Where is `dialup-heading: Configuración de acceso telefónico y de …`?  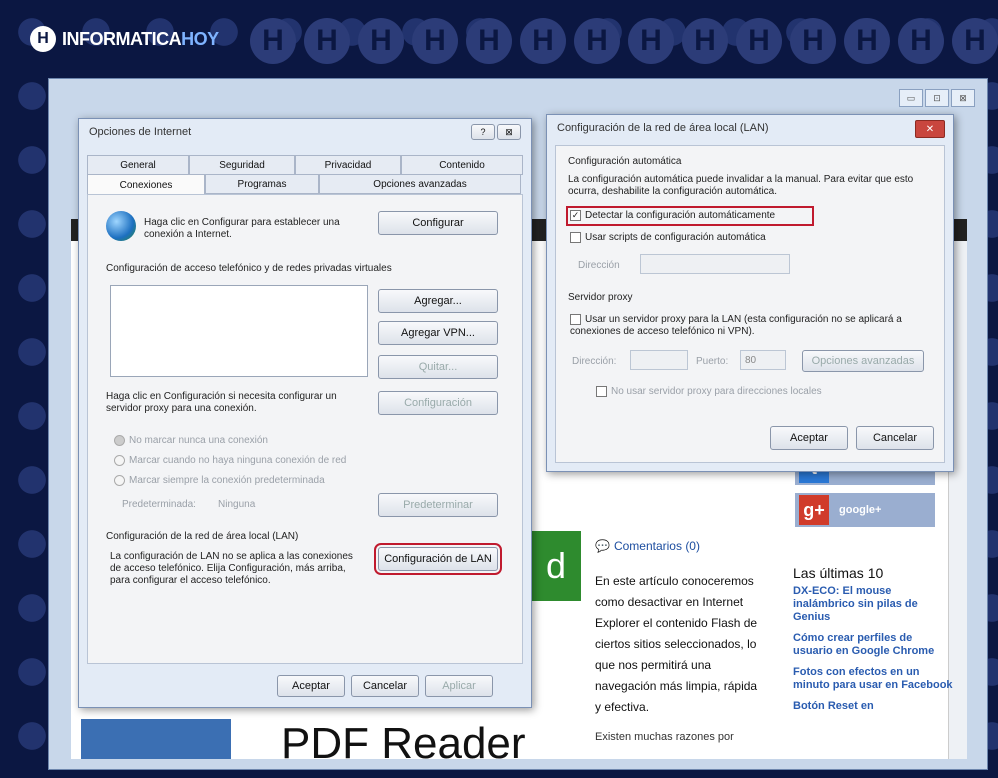 dialup-heading: Configuración de acceso telefónico y de … is located at coordinates (249, 268).